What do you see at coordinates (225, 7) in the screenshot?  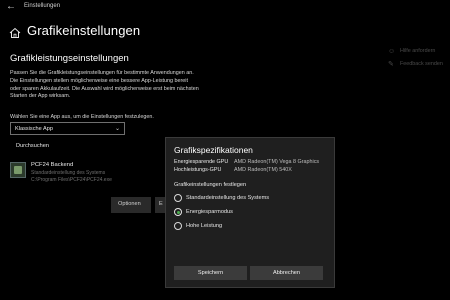 I see `title-bar: ← Einstellungen` at bounding box center [225, 7].